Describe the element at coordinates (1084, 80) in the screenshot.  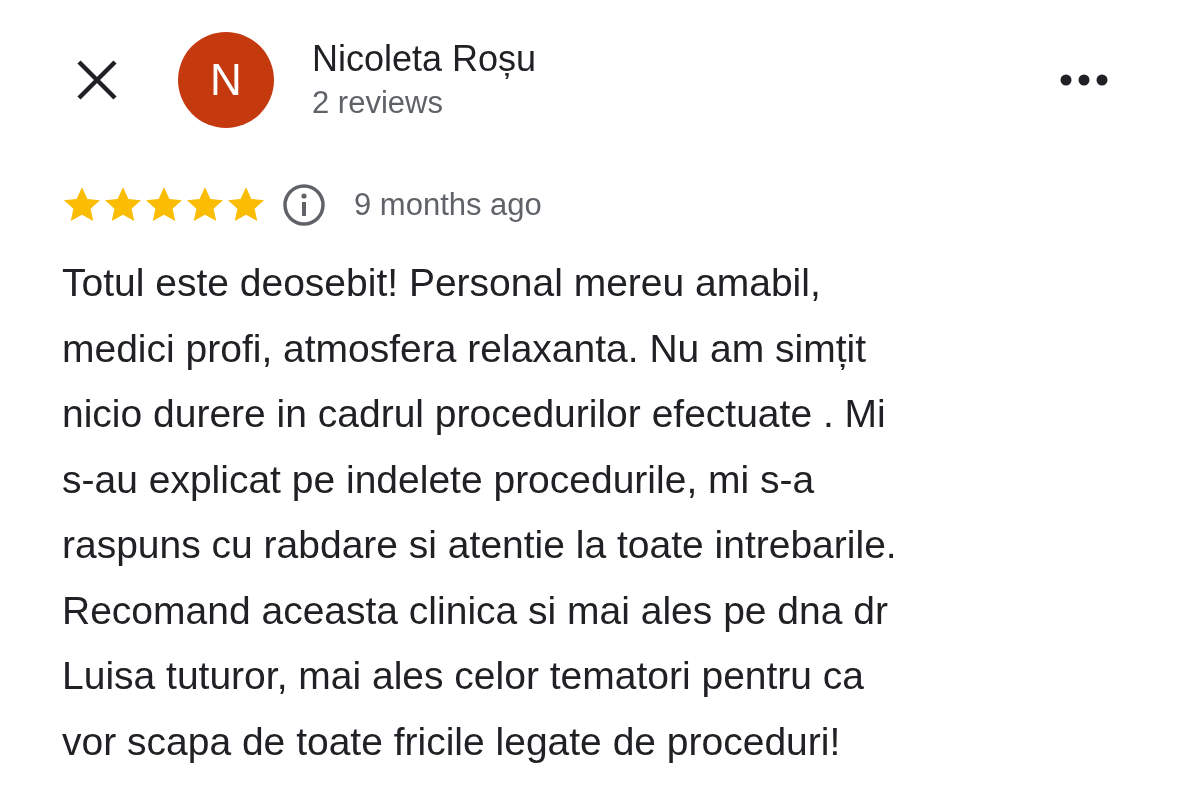
I see `more-icon` at that location.